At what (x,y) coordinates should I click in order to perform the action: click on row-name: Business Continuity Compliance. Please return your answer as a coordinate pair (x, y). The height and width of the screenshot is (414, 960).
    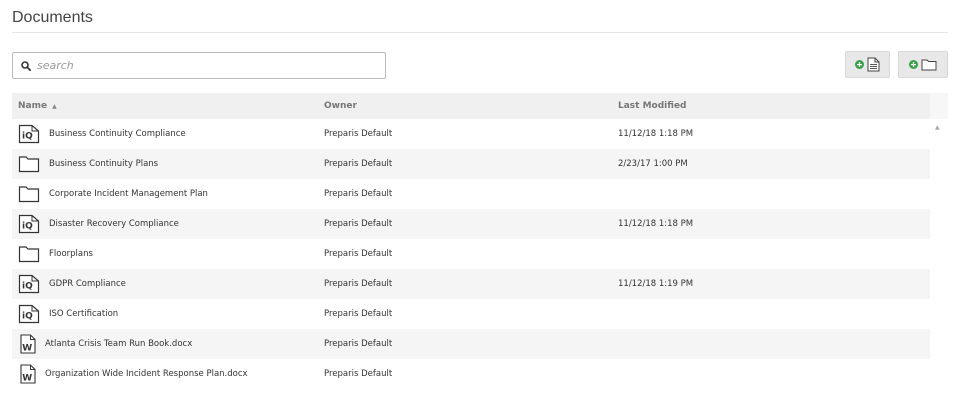
    Looking at the image, I should click on (117, 134).